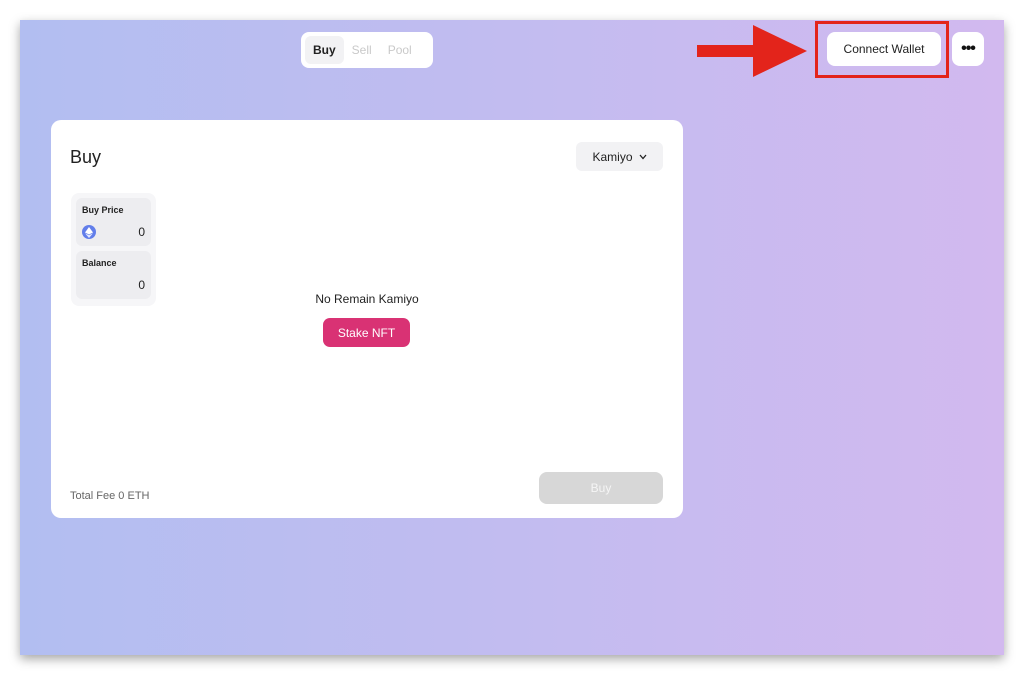  Describe the element at coordinates (110, 496) in the screenshot. I see `total-fee: Total Fee 0 ETH` at that location.